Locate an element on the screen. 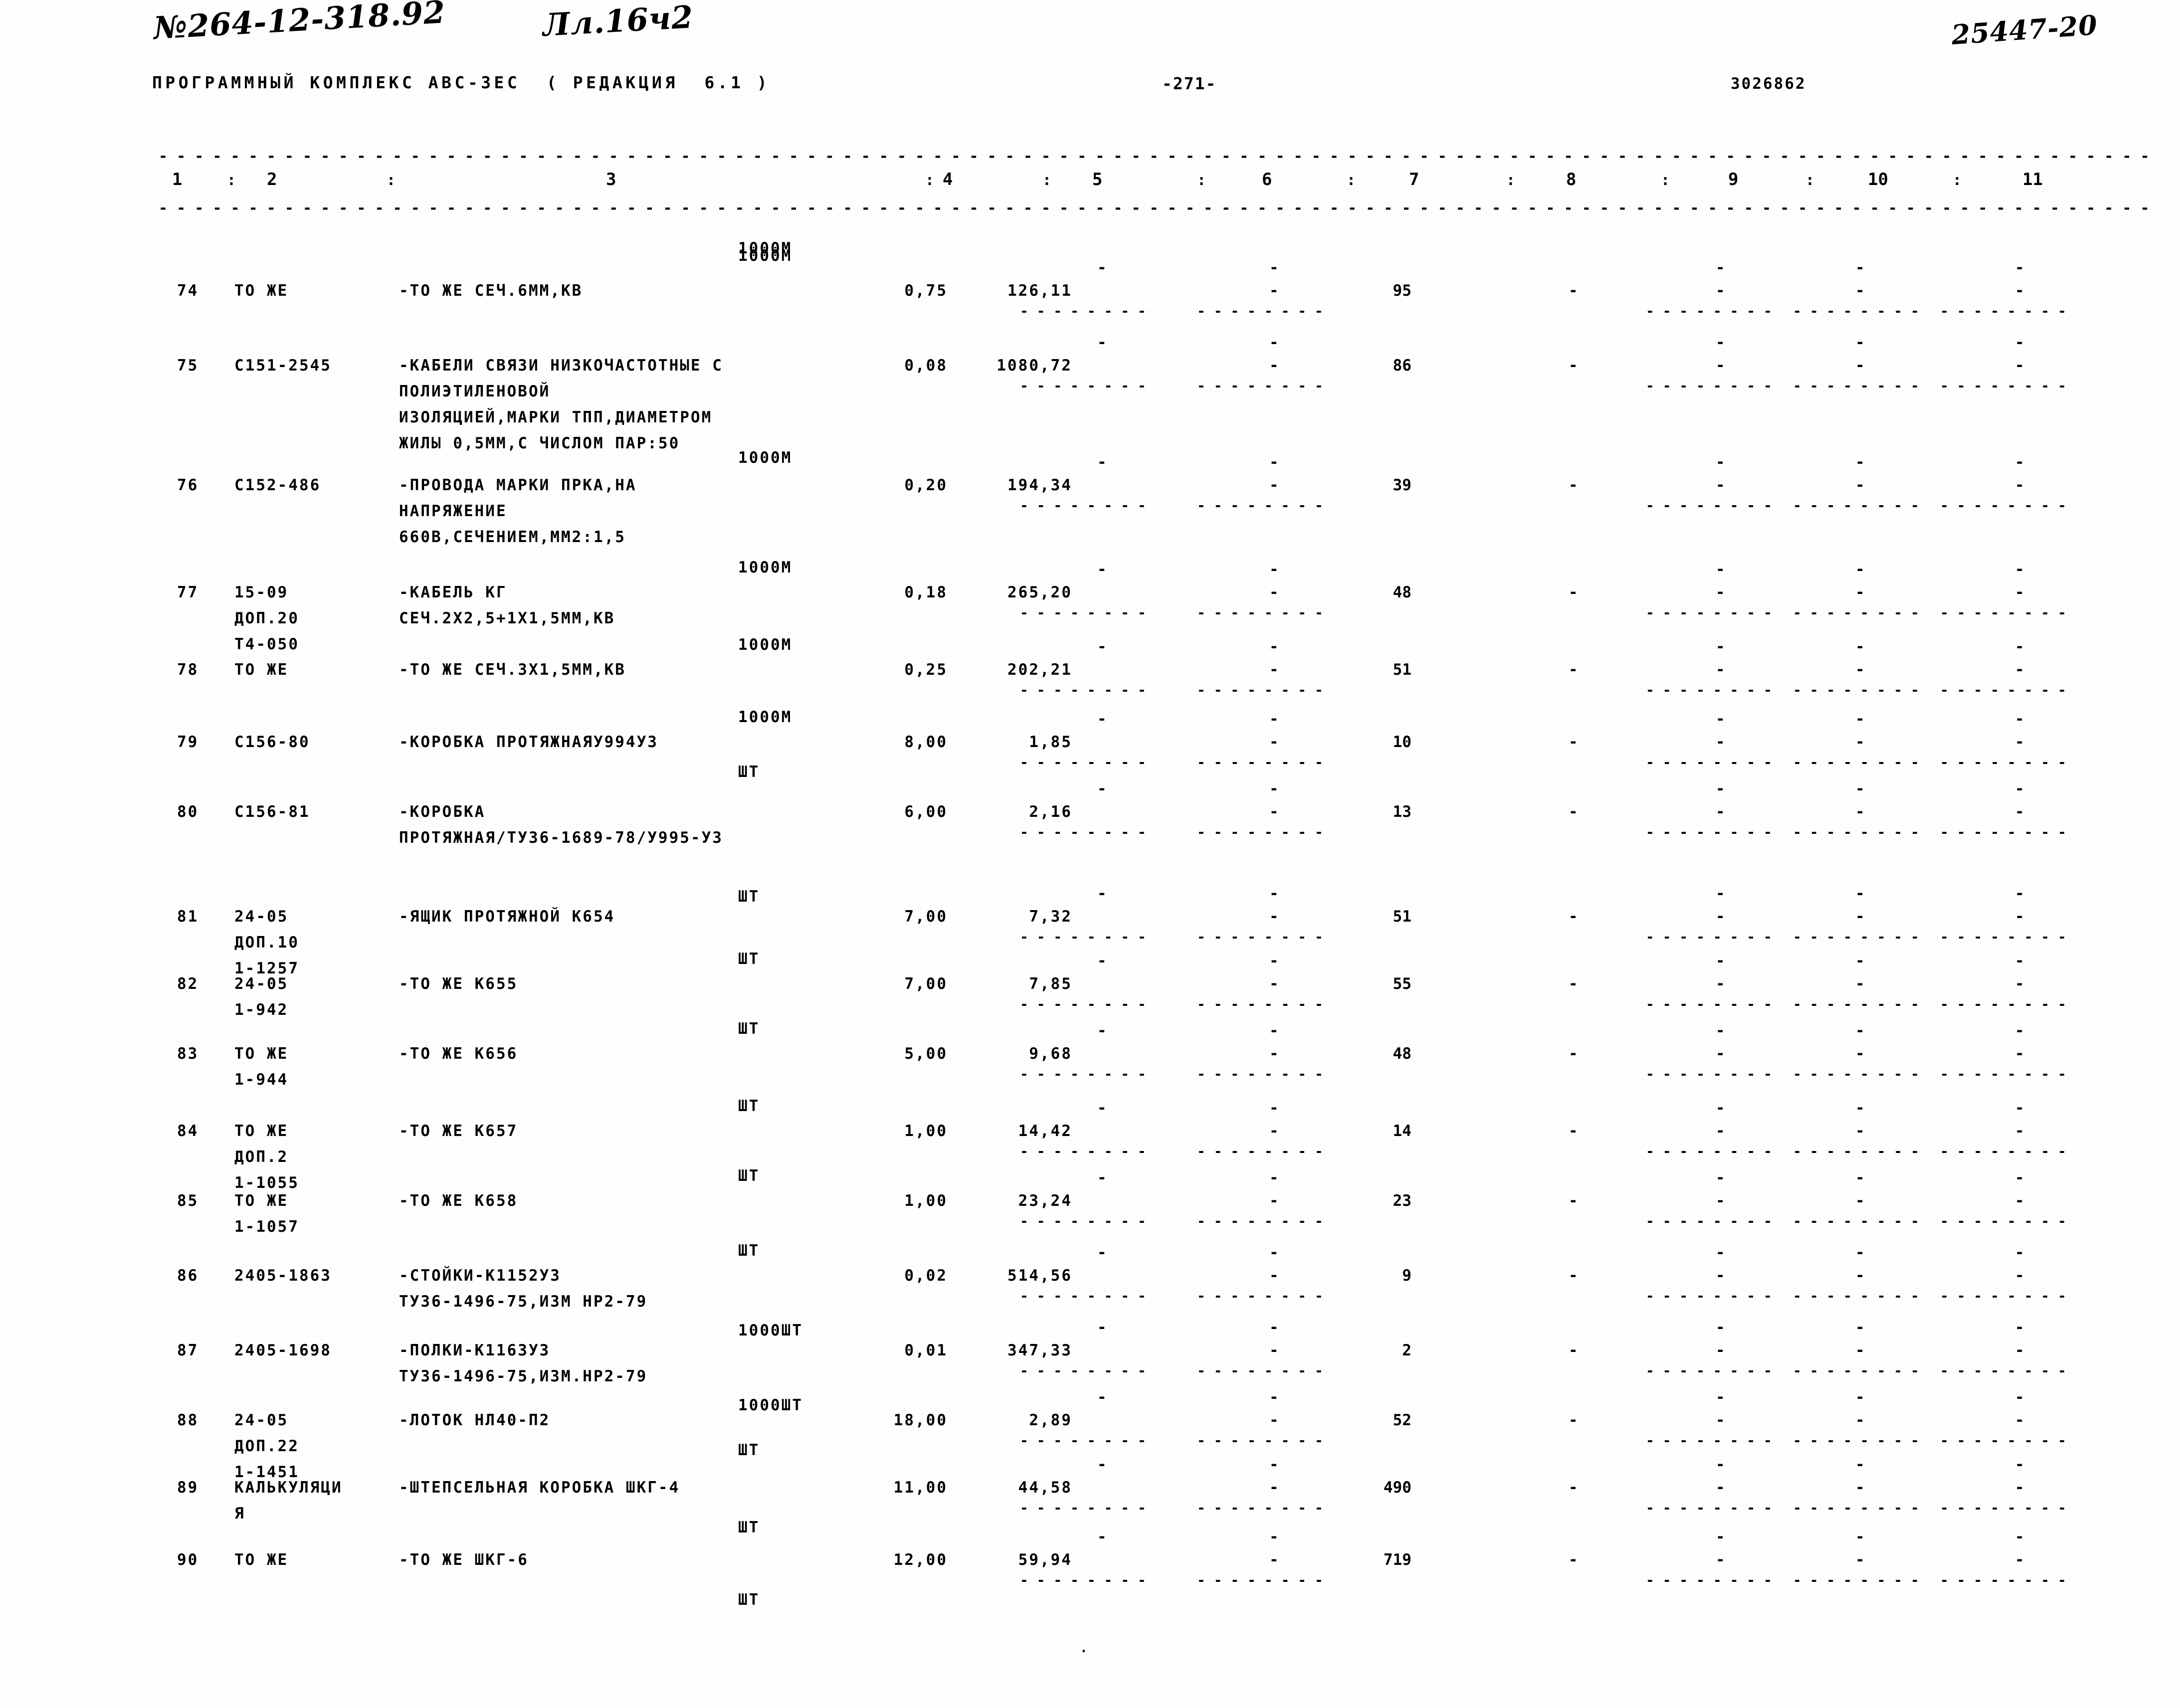 The image size is (2180, 1708). row-description-75-0: -КАБЕЛИ СВЯЗИ НИЗКОЧАСТОТНЫЕ С is located at coordinates (561, 366).